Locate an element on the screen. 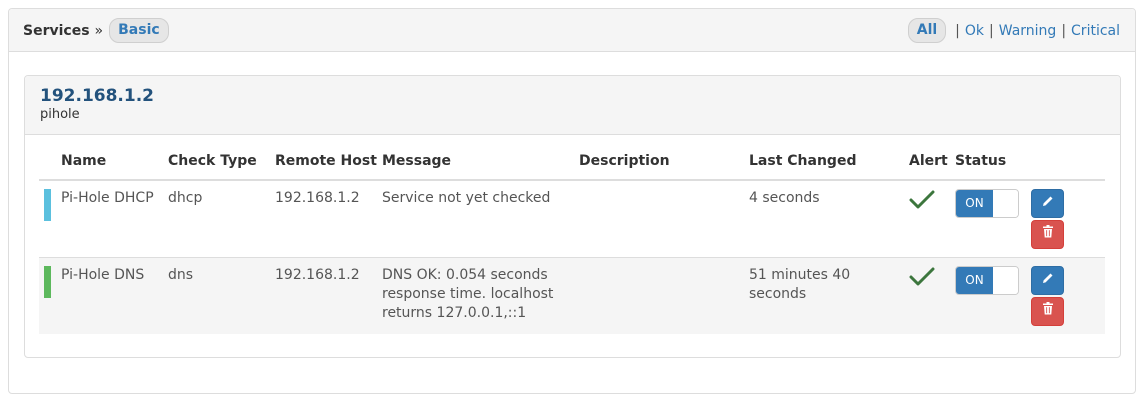 The width and height of the screenshot is (1143, 406). host-header: 192.168.1.2 pihole is located at coordinates (572, 105).